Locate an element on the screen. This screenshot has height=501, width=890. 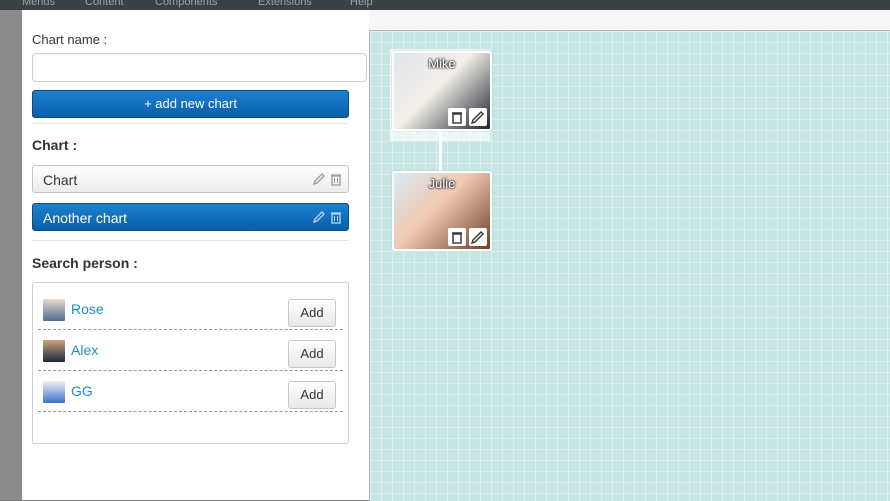
chart-list-item: Chart is located at coordinates (190, 179).